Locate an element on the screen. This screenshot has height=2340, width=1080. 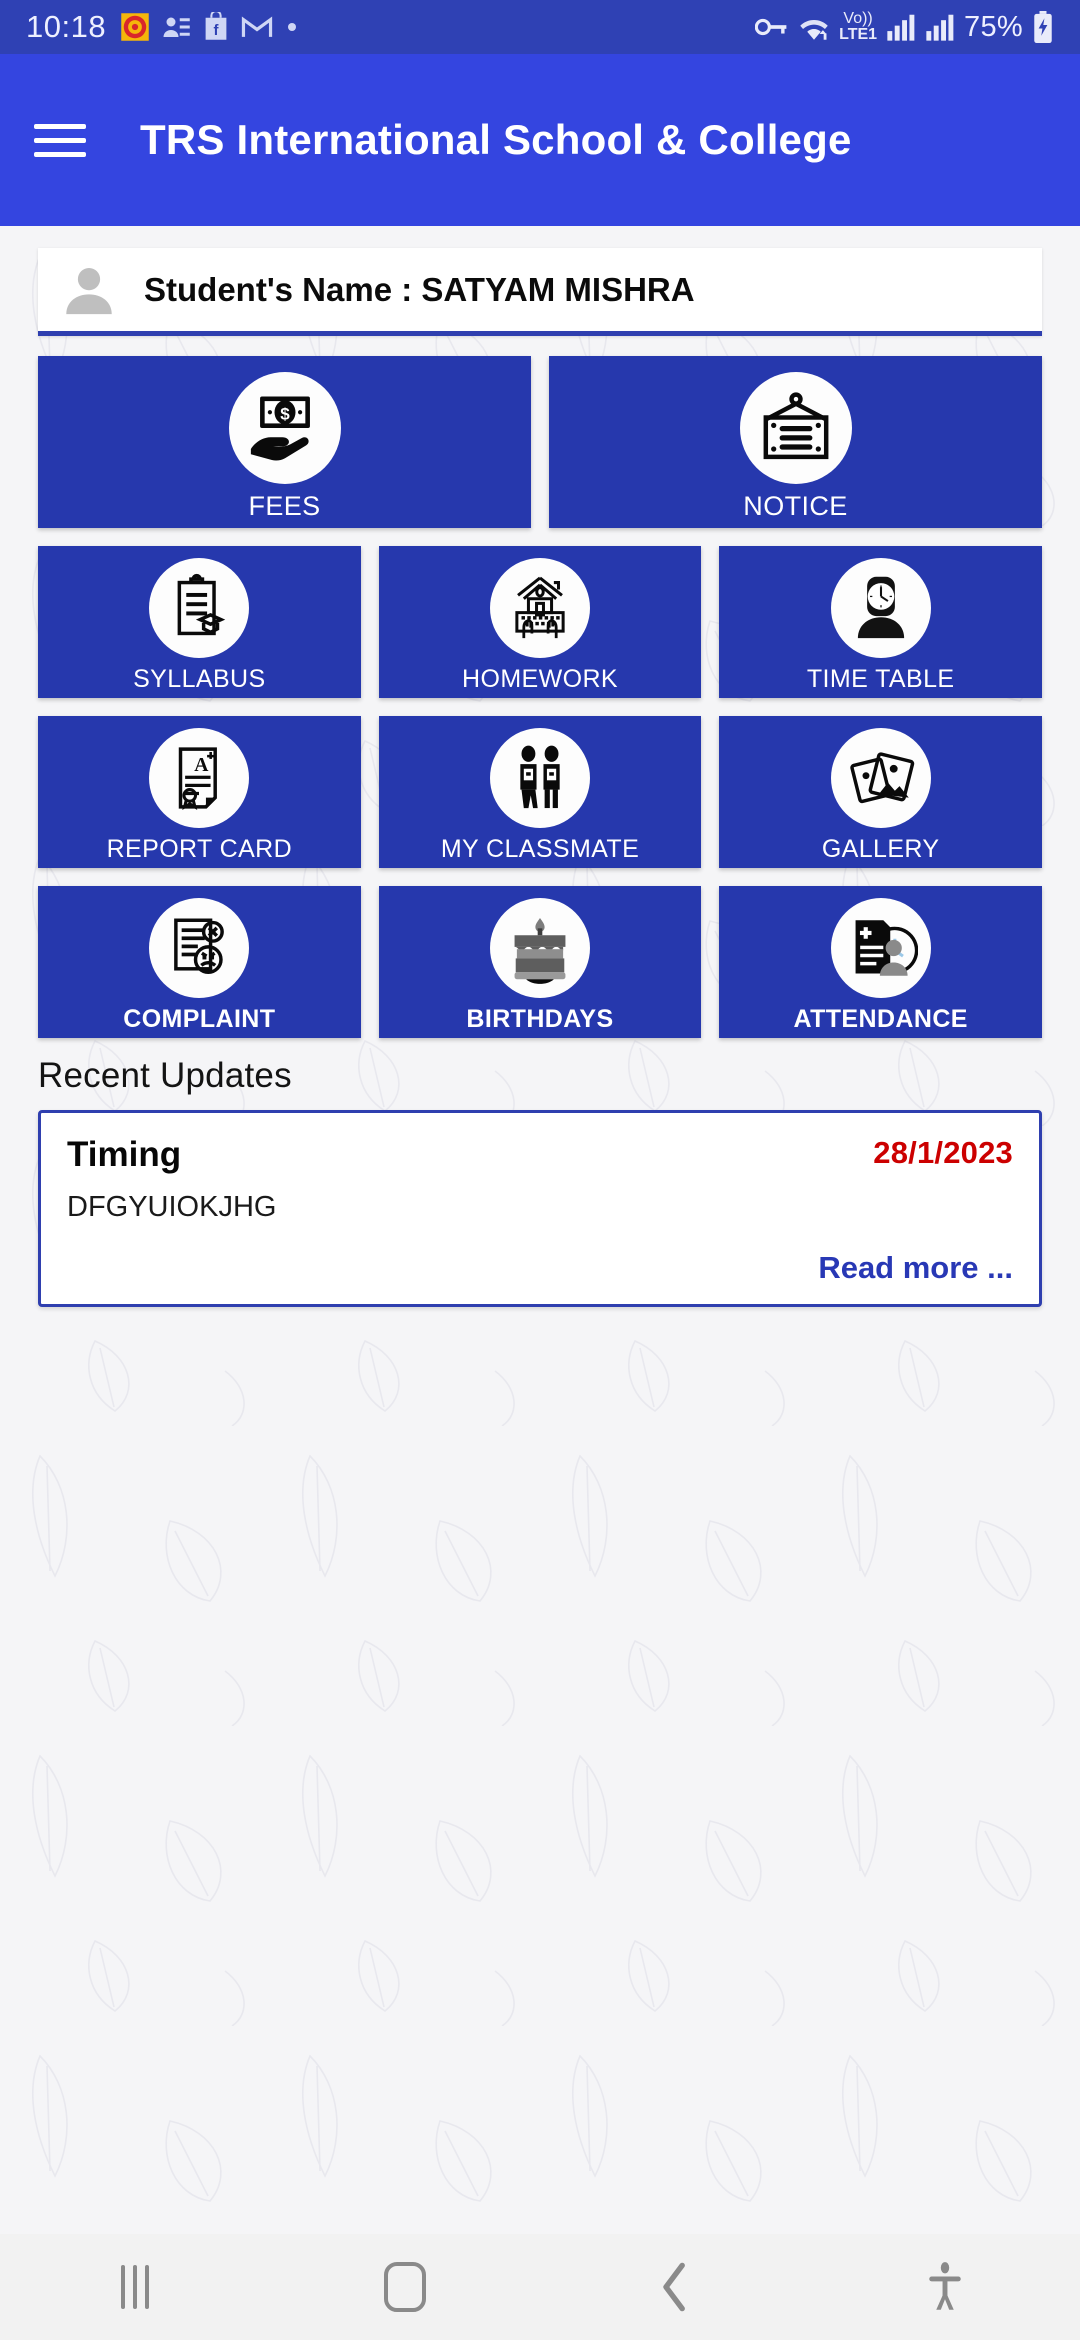
two-students-icon is located at coordinates (540, 778).